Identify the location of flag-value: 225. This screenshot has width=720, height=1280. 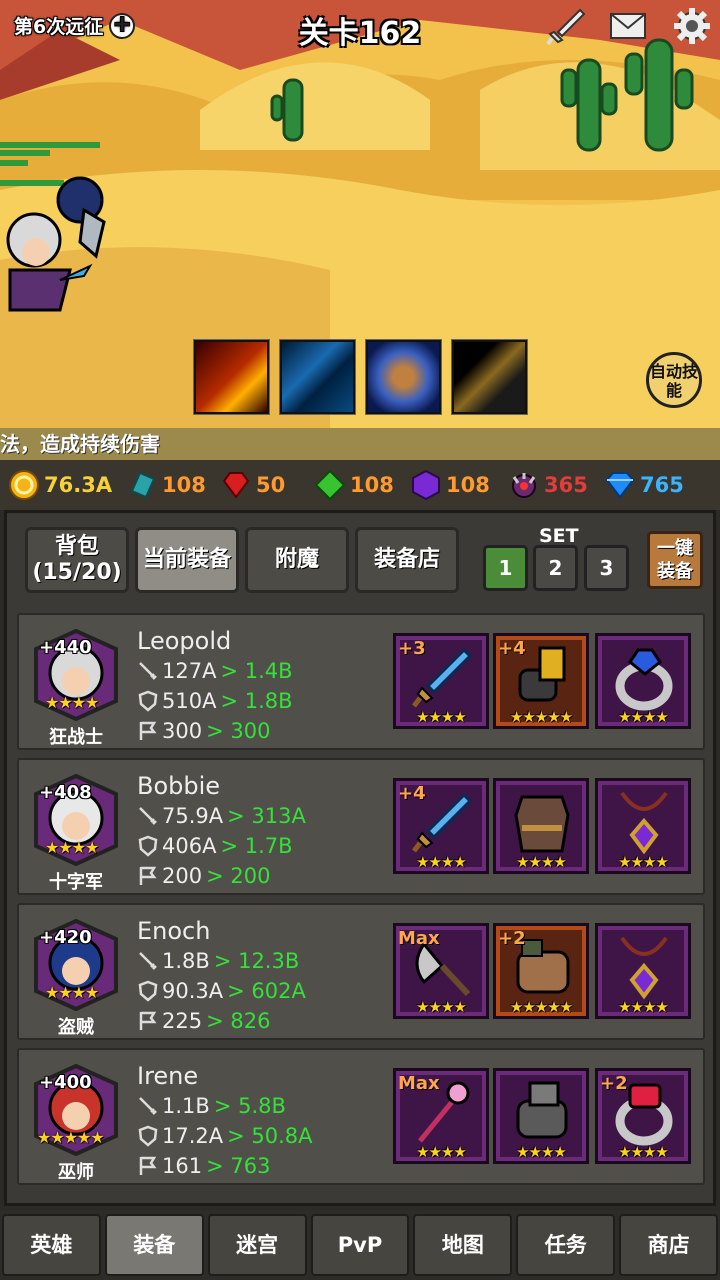
(182, 1021).